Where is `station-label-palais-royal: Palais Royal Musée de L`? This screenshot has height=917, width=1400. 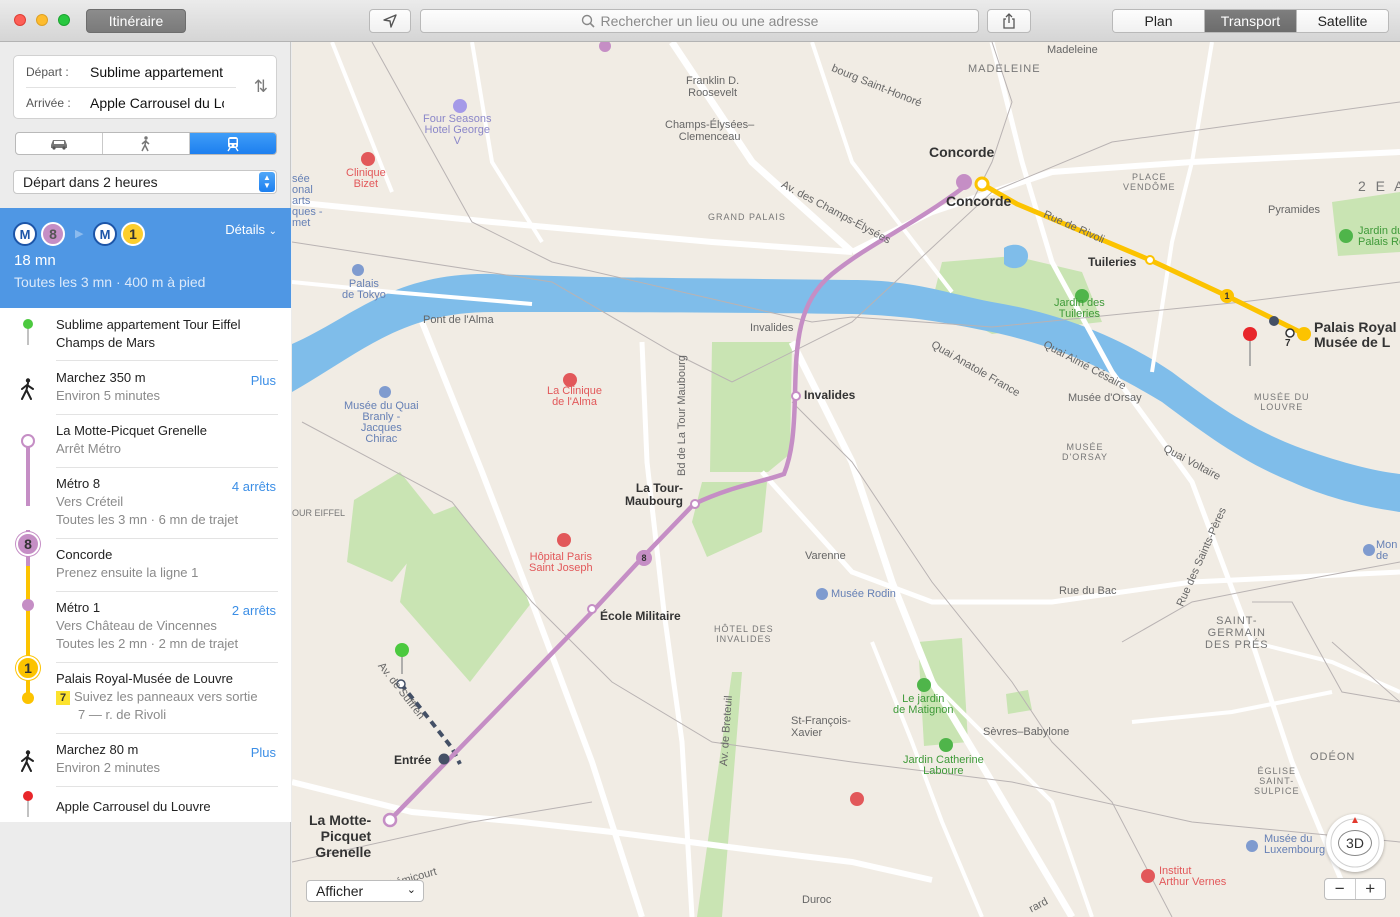 station-label-palais-royal: Palais Royal Musée de L is located at coordinates (1355, 335).